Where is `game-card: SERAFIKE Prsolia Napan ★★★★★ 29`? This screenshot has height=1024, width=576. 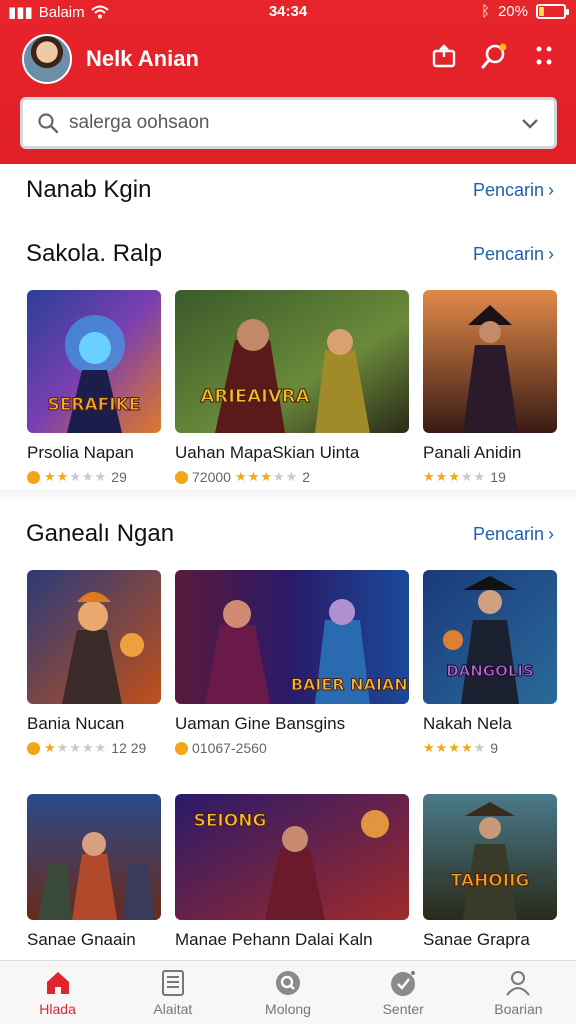 game-card: SERAFIKE Prsolia Napan ★★★★★ 29 is located at coordinates (94, 387).